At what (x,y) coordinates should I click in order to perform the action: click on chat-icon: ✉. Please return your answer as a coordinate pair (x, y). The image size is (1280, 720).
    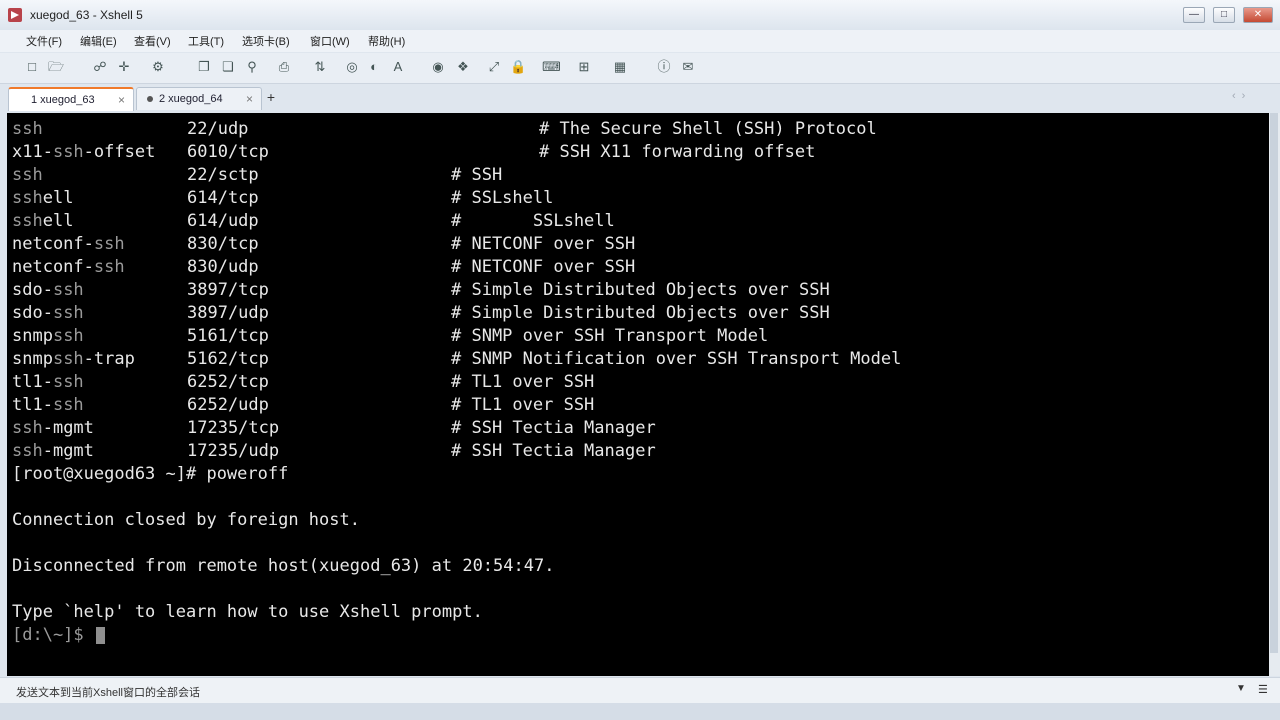
    Looking at the image, I should click on (688, 67).